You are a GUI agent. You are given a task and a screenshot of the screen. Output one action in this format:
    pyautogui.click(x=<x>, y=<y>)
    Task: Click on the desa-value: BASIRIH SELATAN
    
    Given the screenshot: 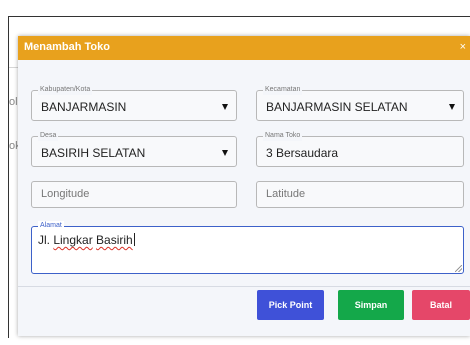 What is the action you would take?
    pyautogui.click(x=93, y=153)
    